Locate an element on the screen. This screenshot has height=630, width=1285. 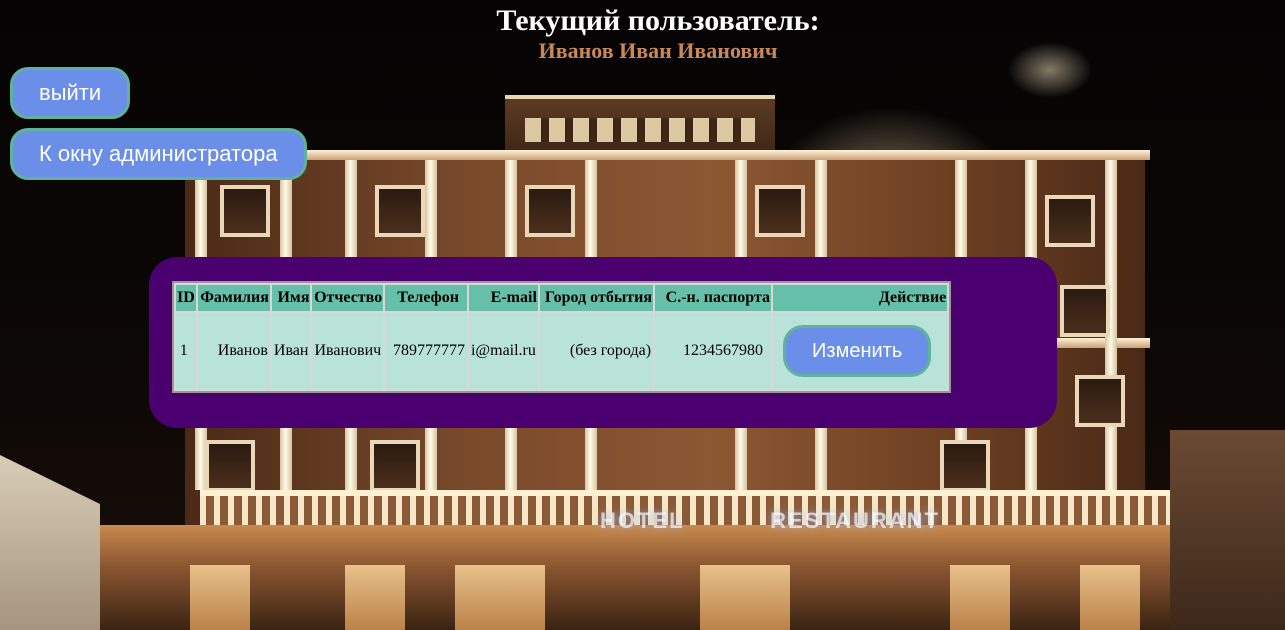
column-header-phone: Телефон is located at coordinates (426, 298).